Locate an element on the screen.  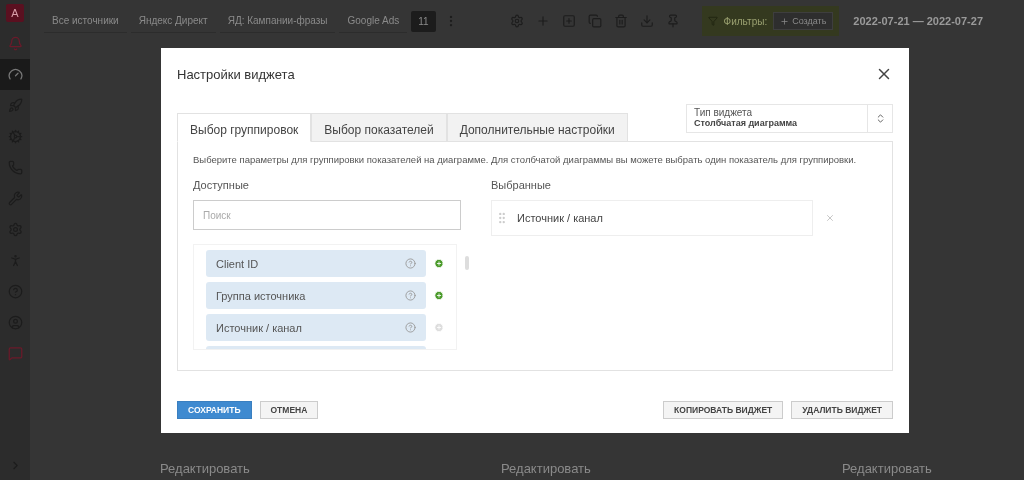
column-title: Доступные is located at coordinates (221, 185).